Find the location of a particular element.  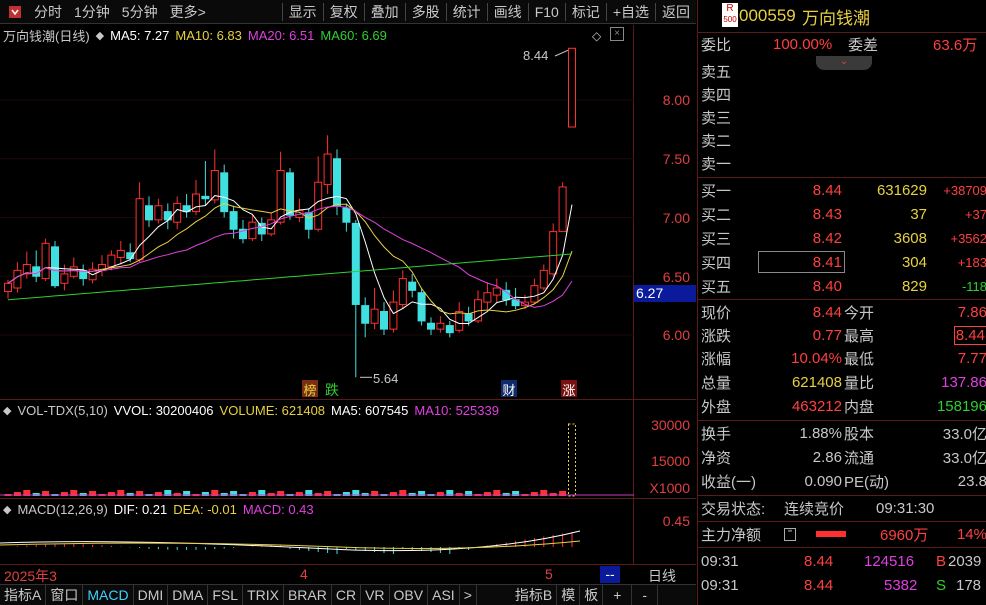

tag-die: 跌 is located at coordinates (332, 390).